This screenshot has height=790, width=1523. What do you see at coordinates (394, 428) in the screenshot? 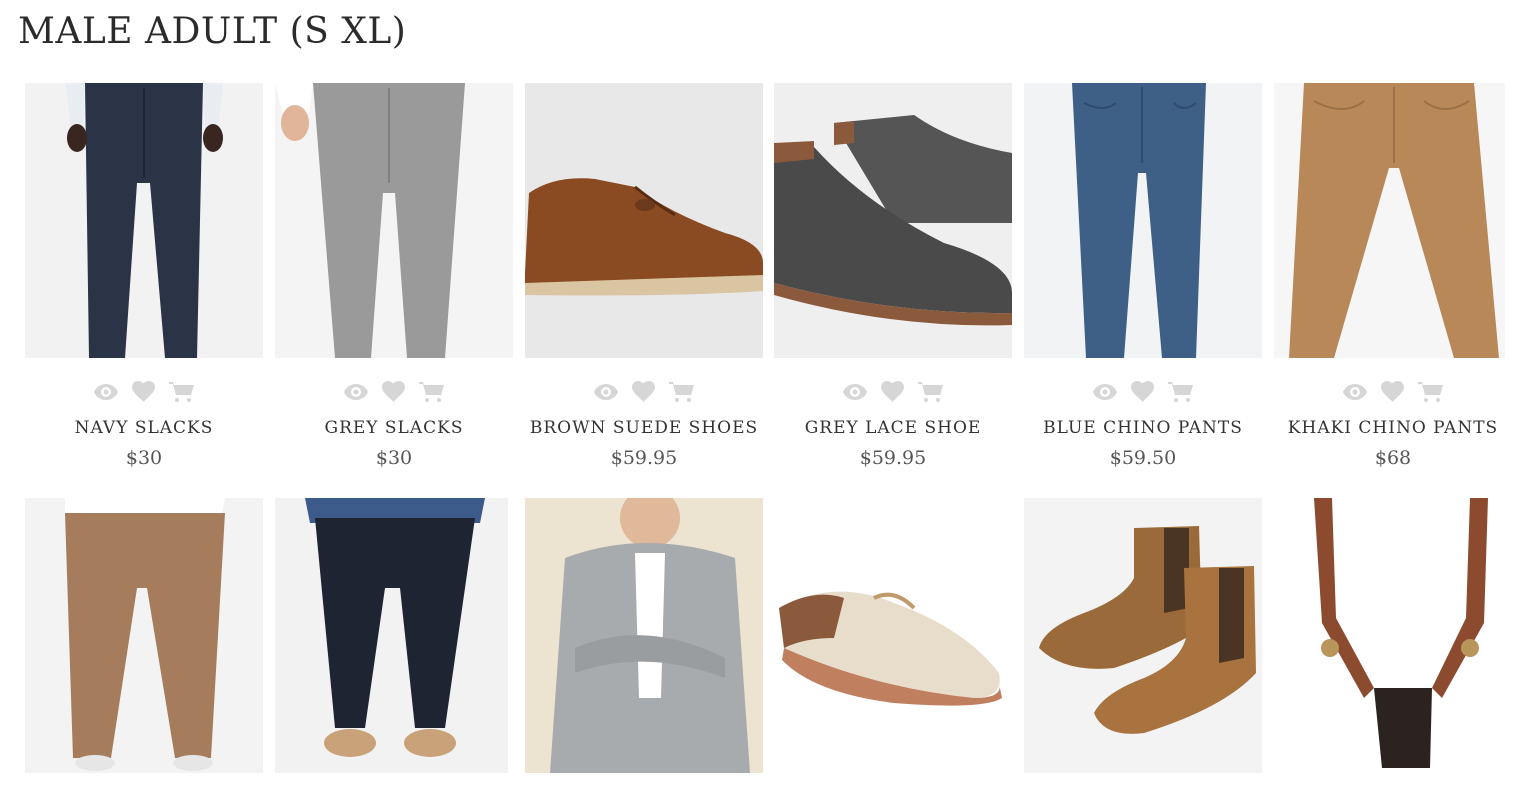
I see `product-name: GREY SLACKS` at bounding box center [394, 428].